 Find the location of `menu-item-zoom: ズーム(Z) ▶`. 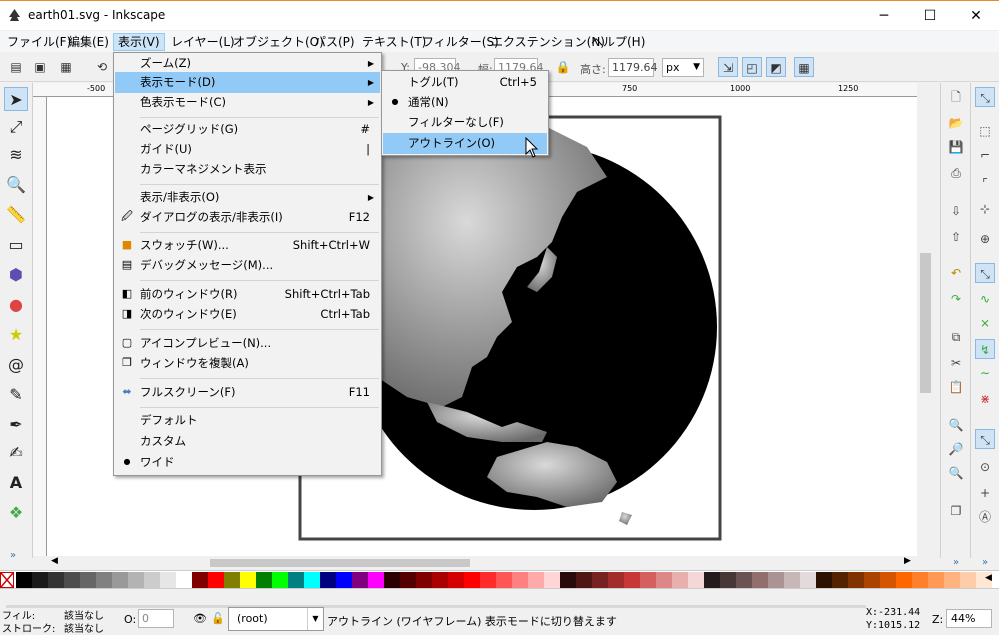

menu-item-zoom: ズーム(Z) ▶ is located at coordinates (247, 63).